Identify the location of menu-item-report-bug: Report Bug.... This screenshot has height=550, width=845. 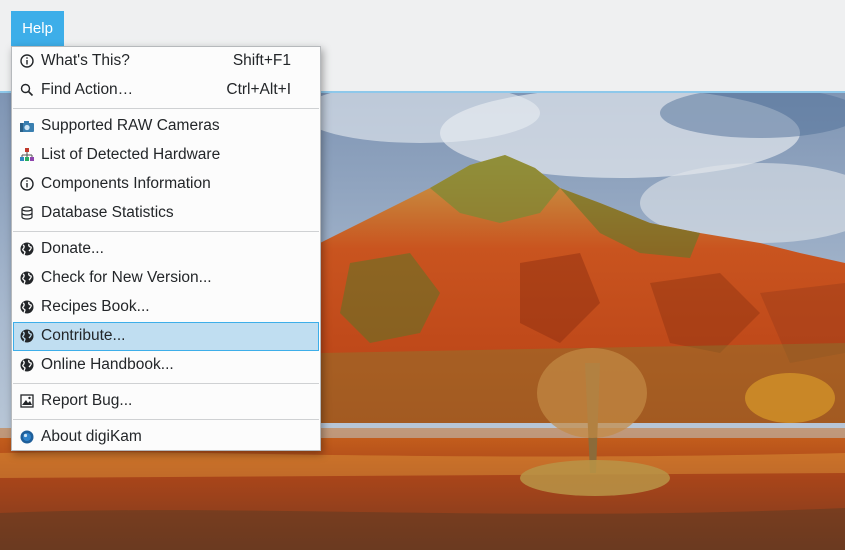
(166, 401).